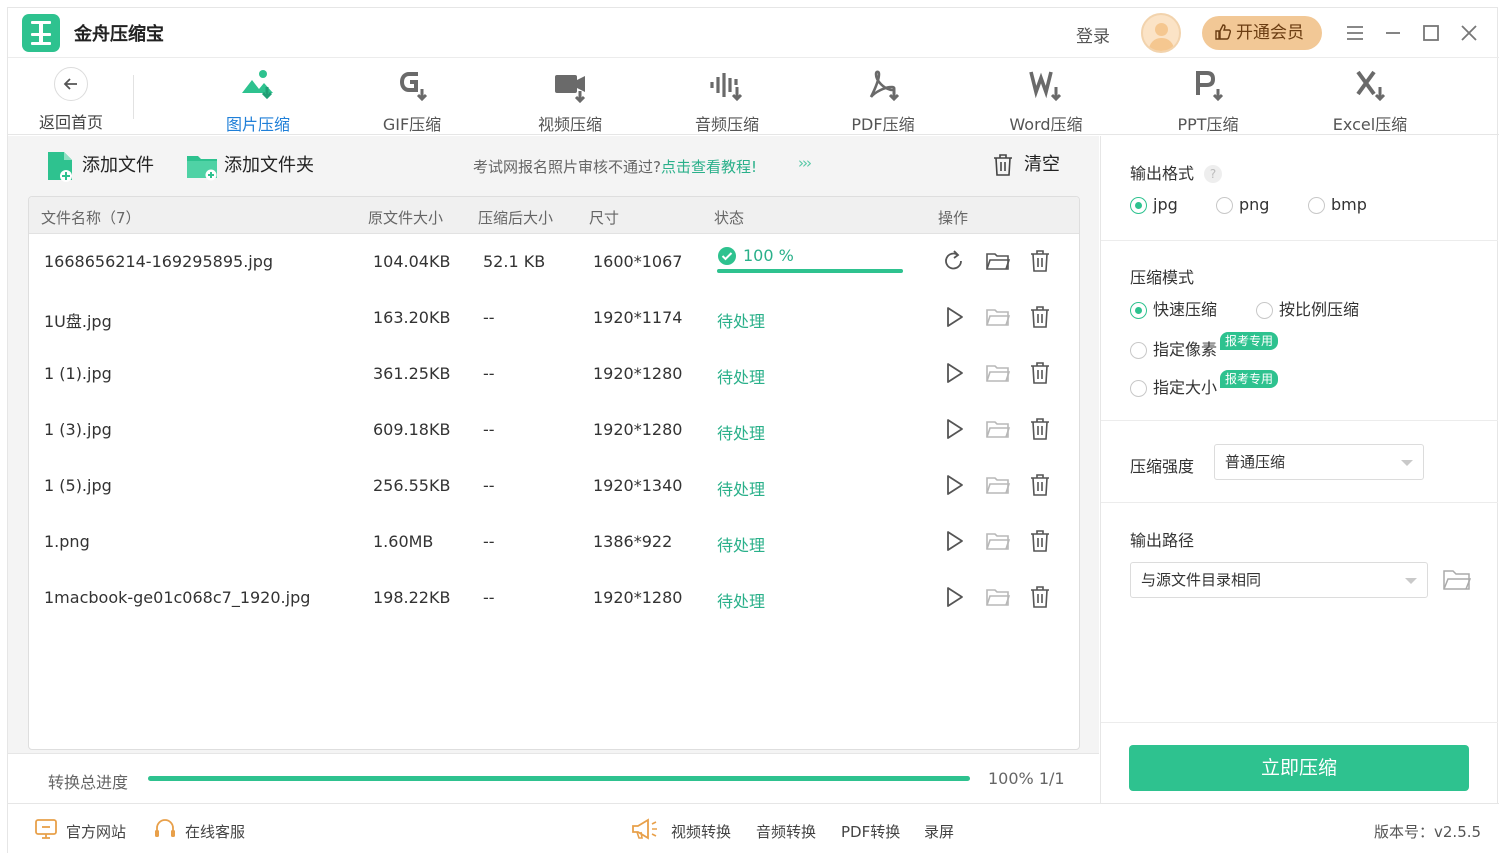  I want to click on add-file-icon, so click(60, 167).